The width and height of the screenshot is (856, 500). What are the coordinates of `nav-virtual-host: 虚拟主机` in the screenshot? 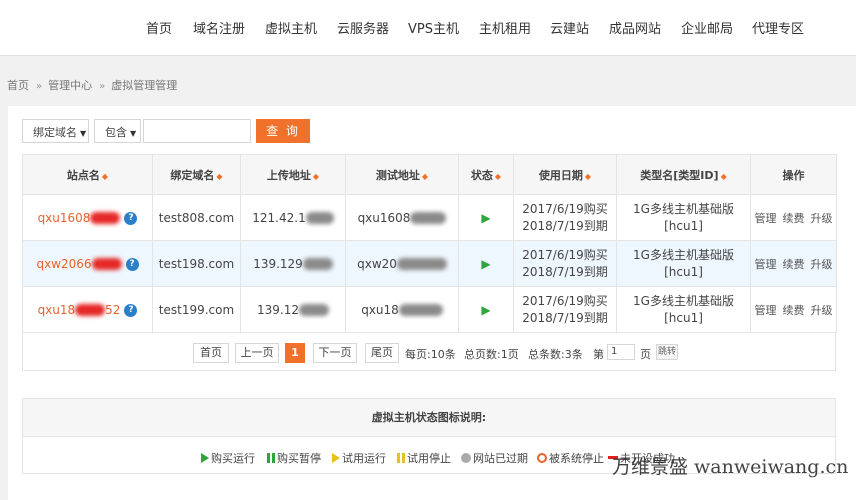 It's located at (291, 27).